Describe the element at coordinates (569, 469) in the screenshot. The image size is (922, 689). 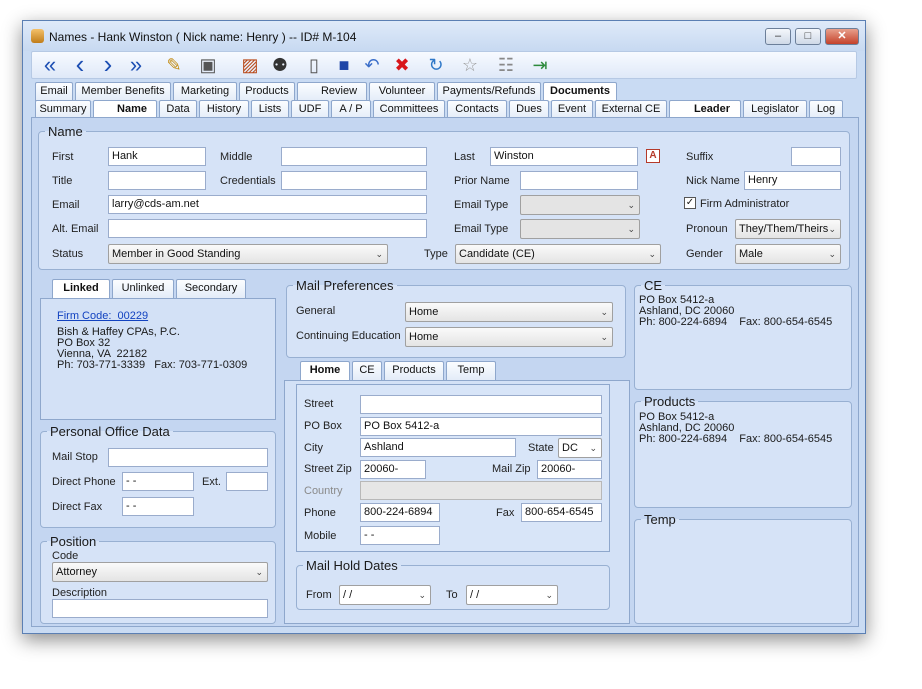
I see `mail-zip-input: 20060-` at that location.